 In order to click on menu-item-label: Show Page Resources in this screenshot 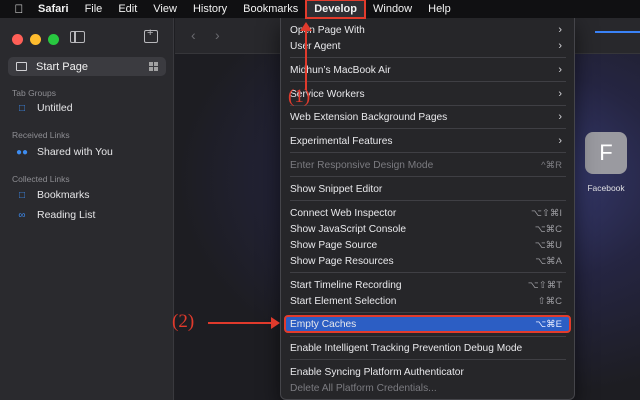, I will do `click(342, 261)`.